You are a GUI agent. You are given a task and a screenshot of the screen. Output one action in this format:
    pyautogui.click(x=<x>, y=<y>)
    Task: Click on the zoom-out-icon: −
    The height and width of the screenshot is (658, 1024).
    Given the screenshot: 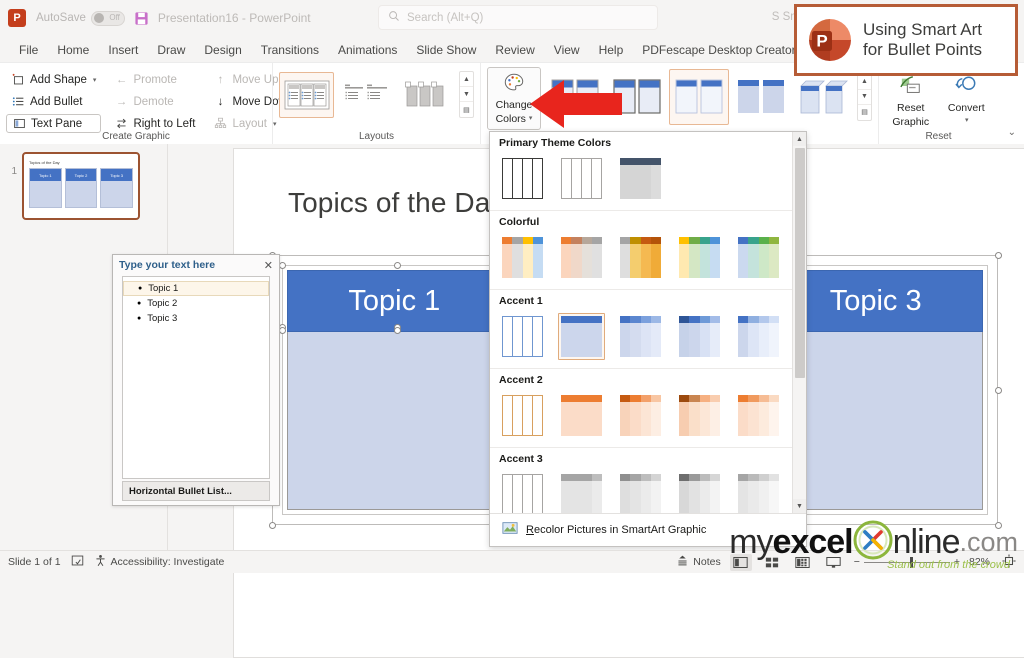 What is the action you would take?
    pyautogui.click(x=857, y=562)
    